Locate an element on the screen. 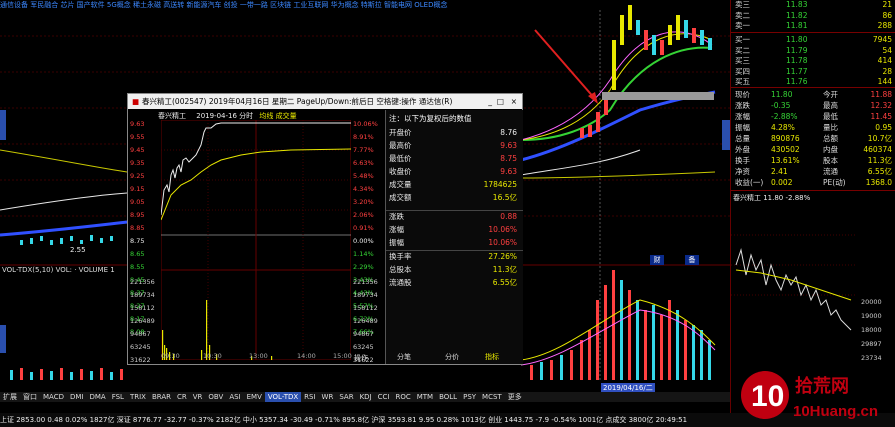  pct-tick: 6.63% is located at coordinates (363, 163).